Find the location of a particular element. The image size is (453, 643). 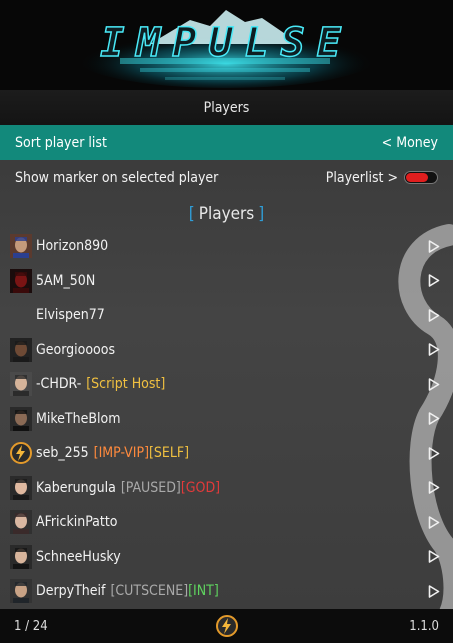

player-name: Horizon890 is located at coordinates (72, 246).